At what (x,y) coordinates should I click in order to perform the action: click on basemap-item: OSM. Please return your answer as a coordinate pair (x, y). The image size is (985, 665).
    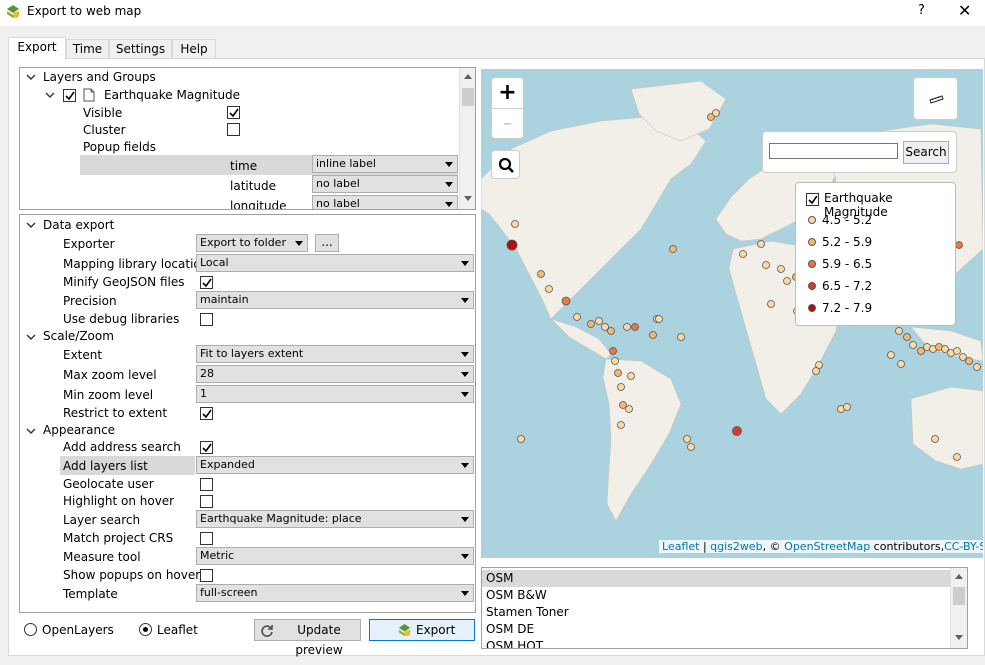
    Looking at the image, I should click on (717, 578).